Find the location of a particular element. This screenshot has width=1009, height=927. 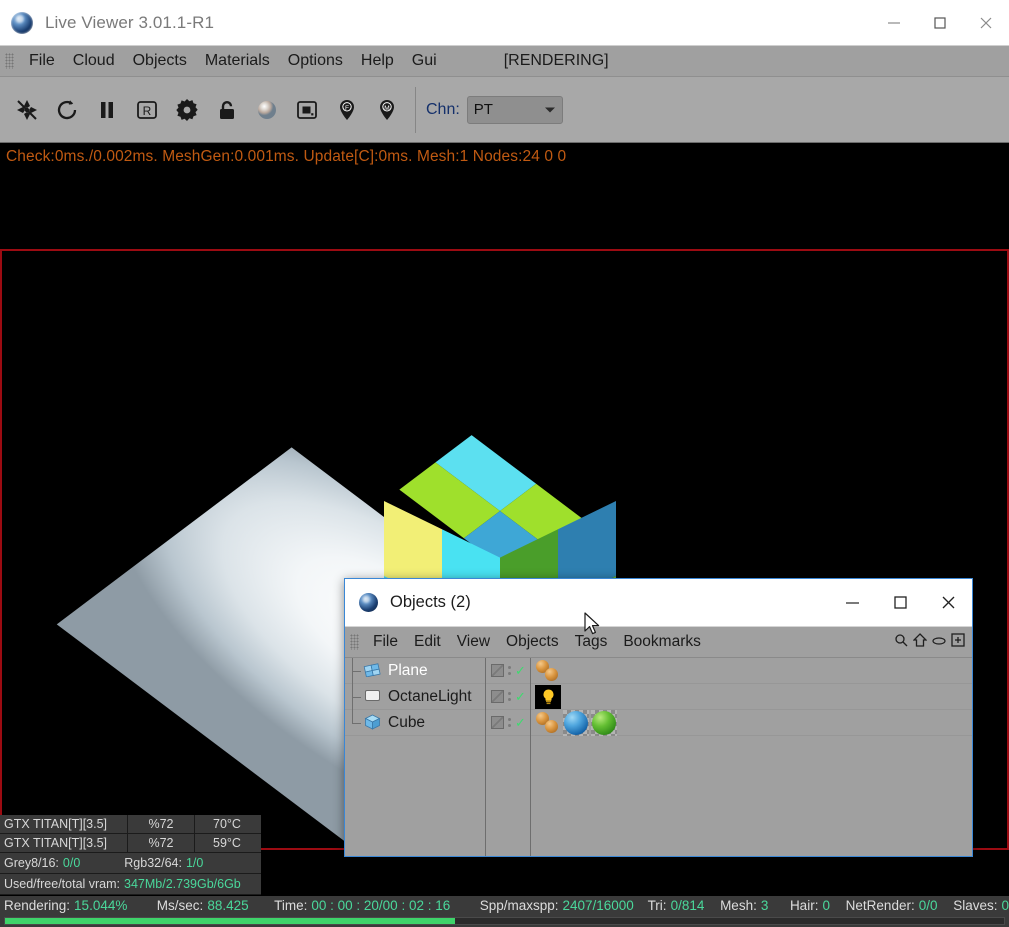

object-name-column: Plane OctaneLight Cube is located at coordinates (415, 757).